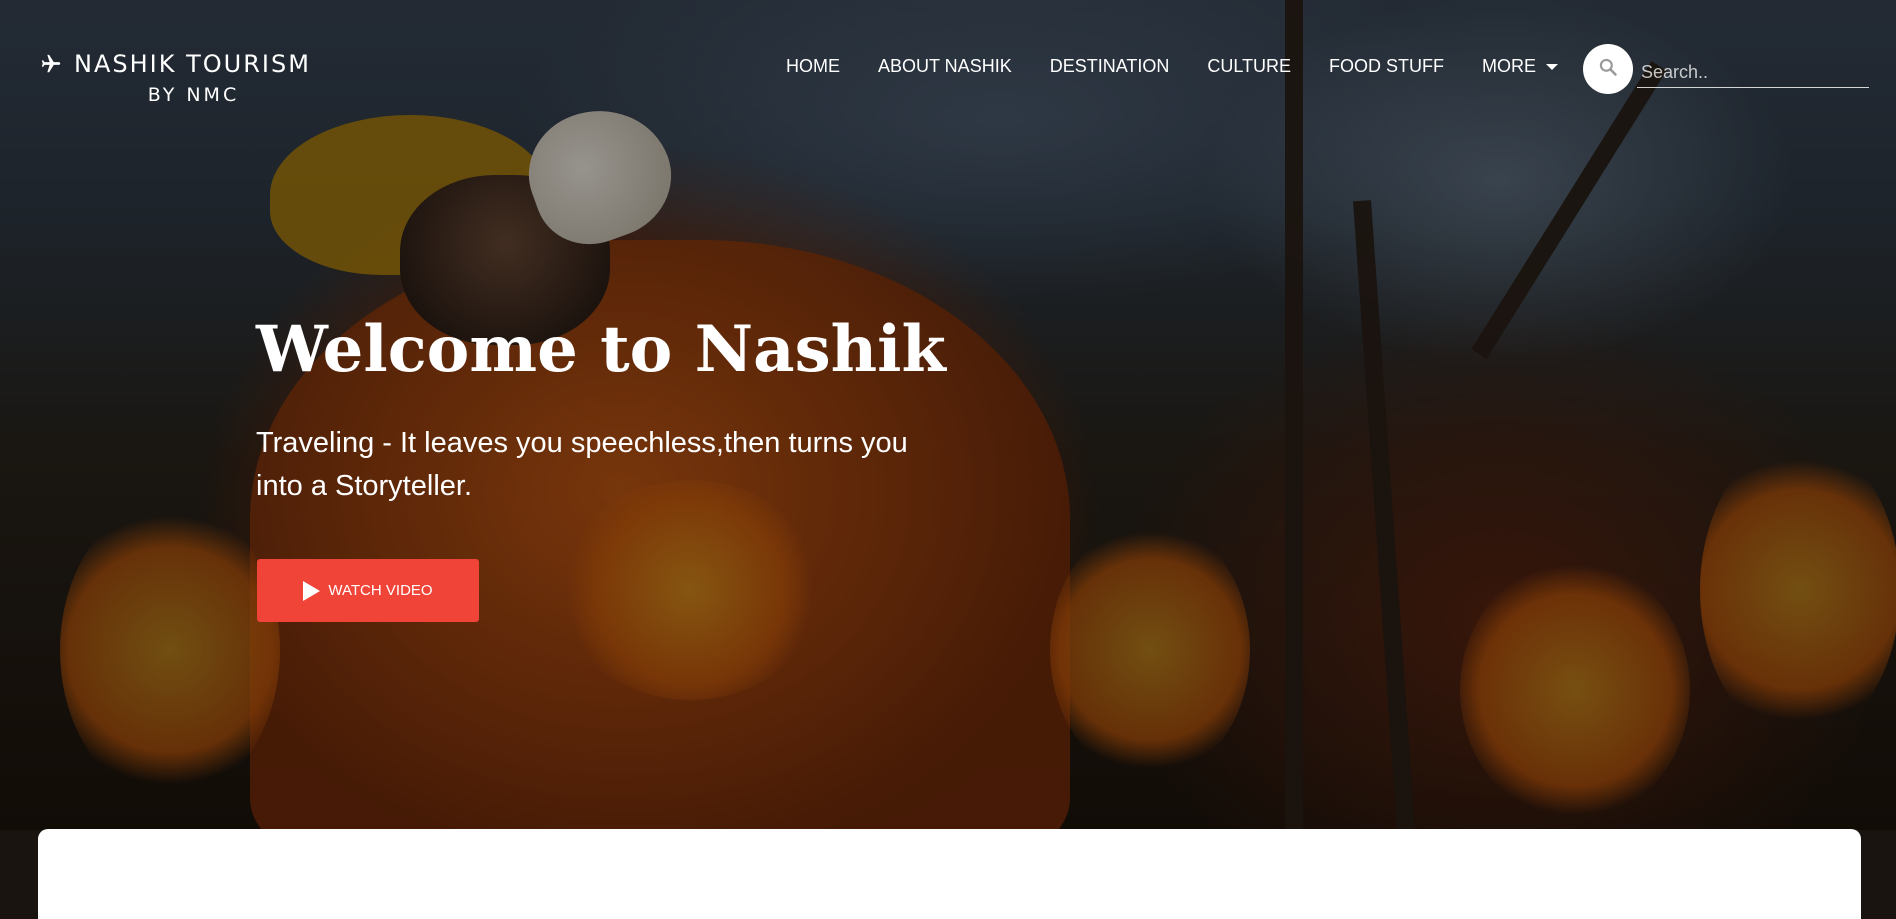  What do you see at coordinates (1509, 66) in the screenshot?
I see `nav-more-label: MORE` at bounding box center [1509, 66].